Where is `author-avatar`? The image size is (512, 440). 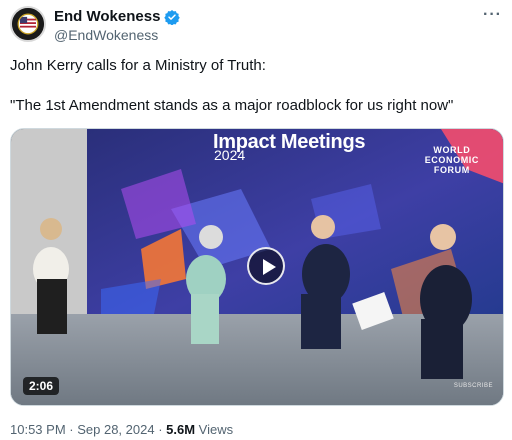
author-avatar is located at coordinates (28, 24).